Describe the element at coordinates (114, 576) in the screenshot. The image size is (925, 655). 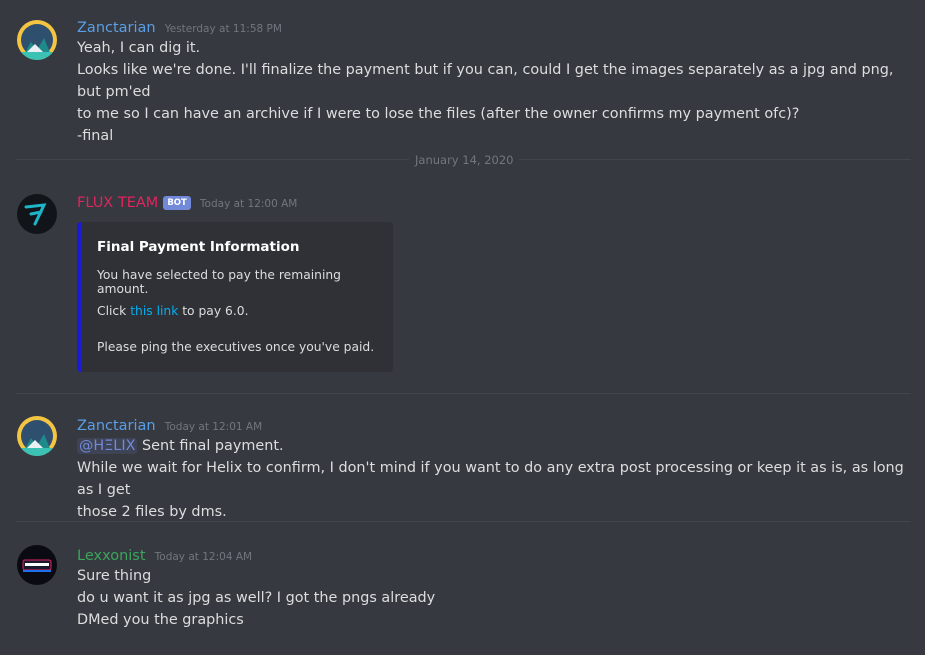
I see `message-line: Sure thing` at that location.